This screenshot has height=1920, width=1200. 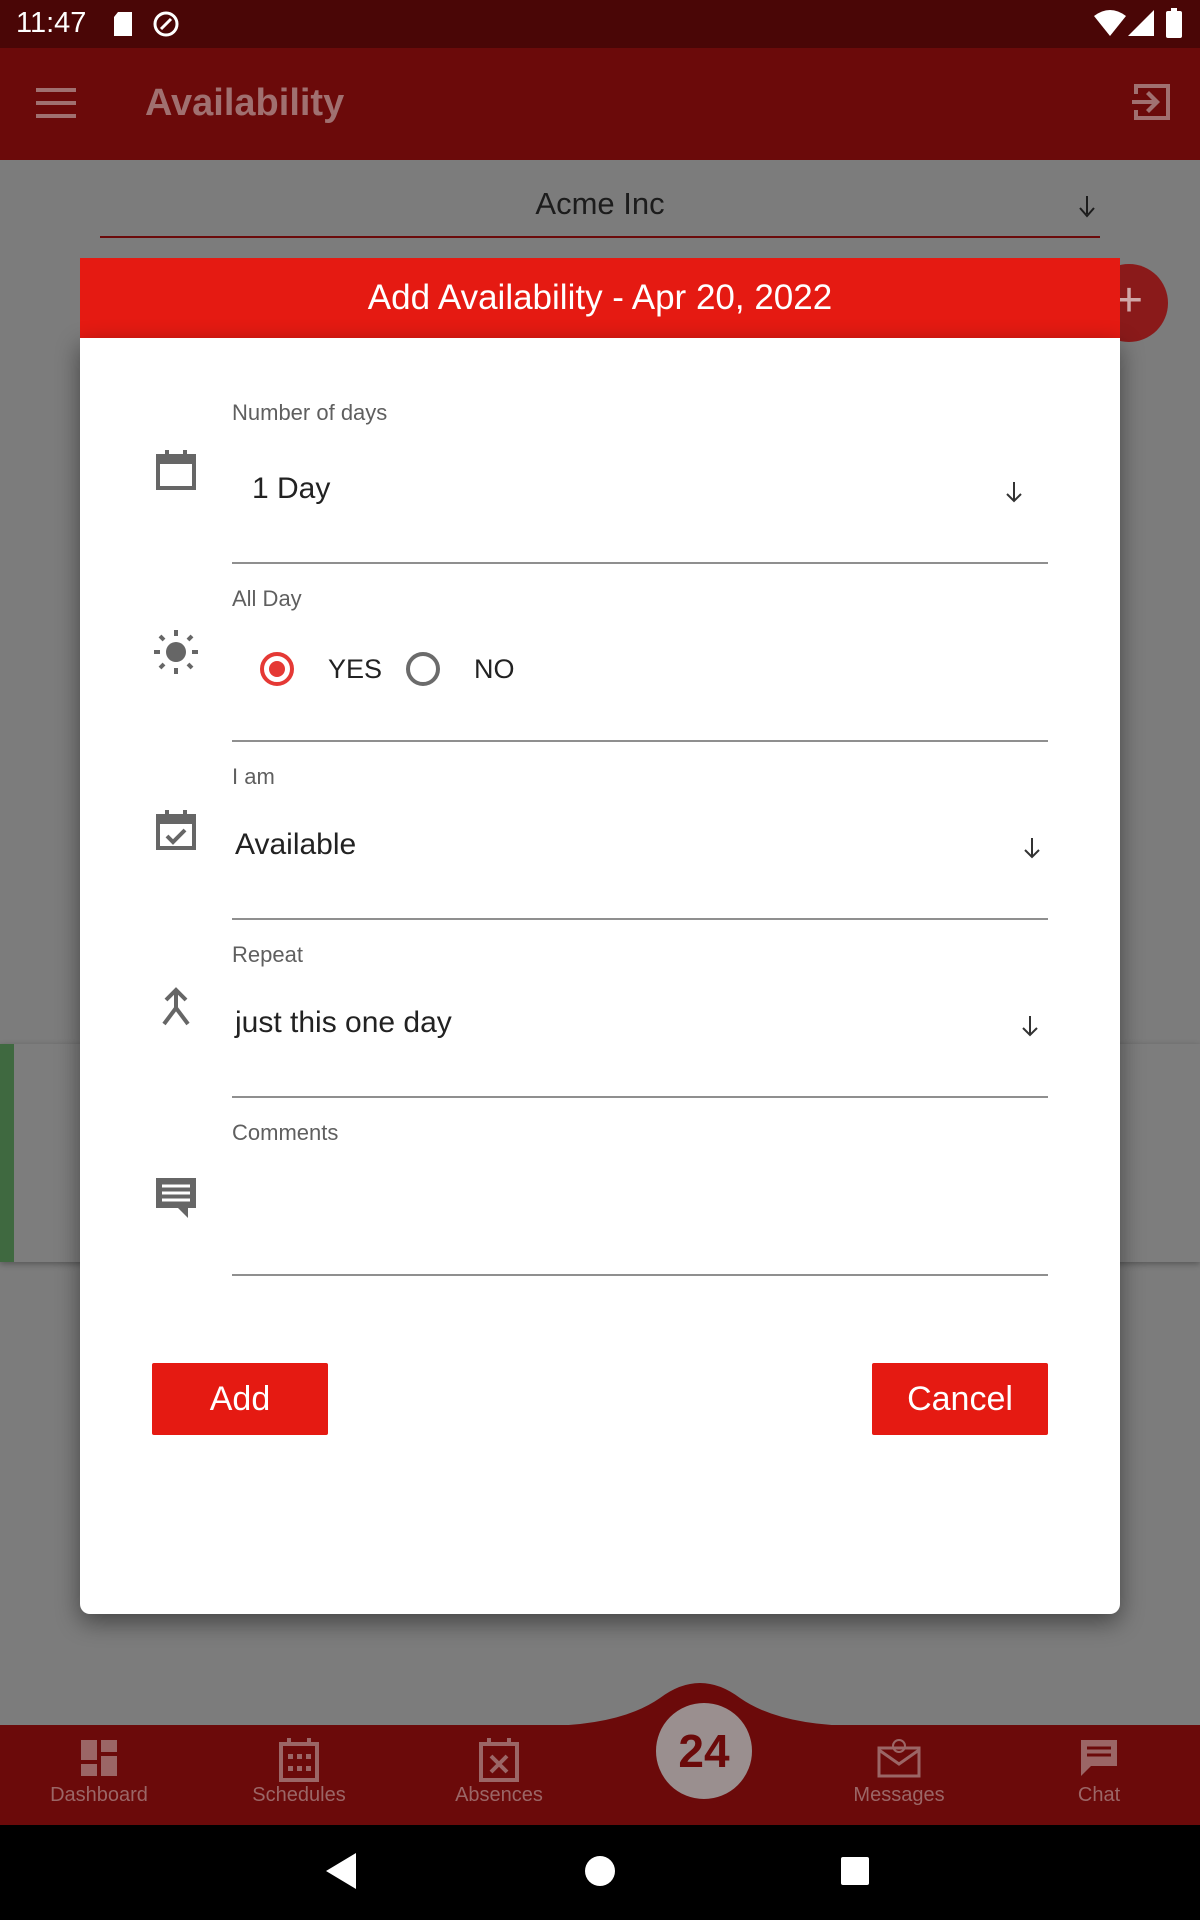 I want to click on allday-yes-label: YES, so click(x=355, y=669).